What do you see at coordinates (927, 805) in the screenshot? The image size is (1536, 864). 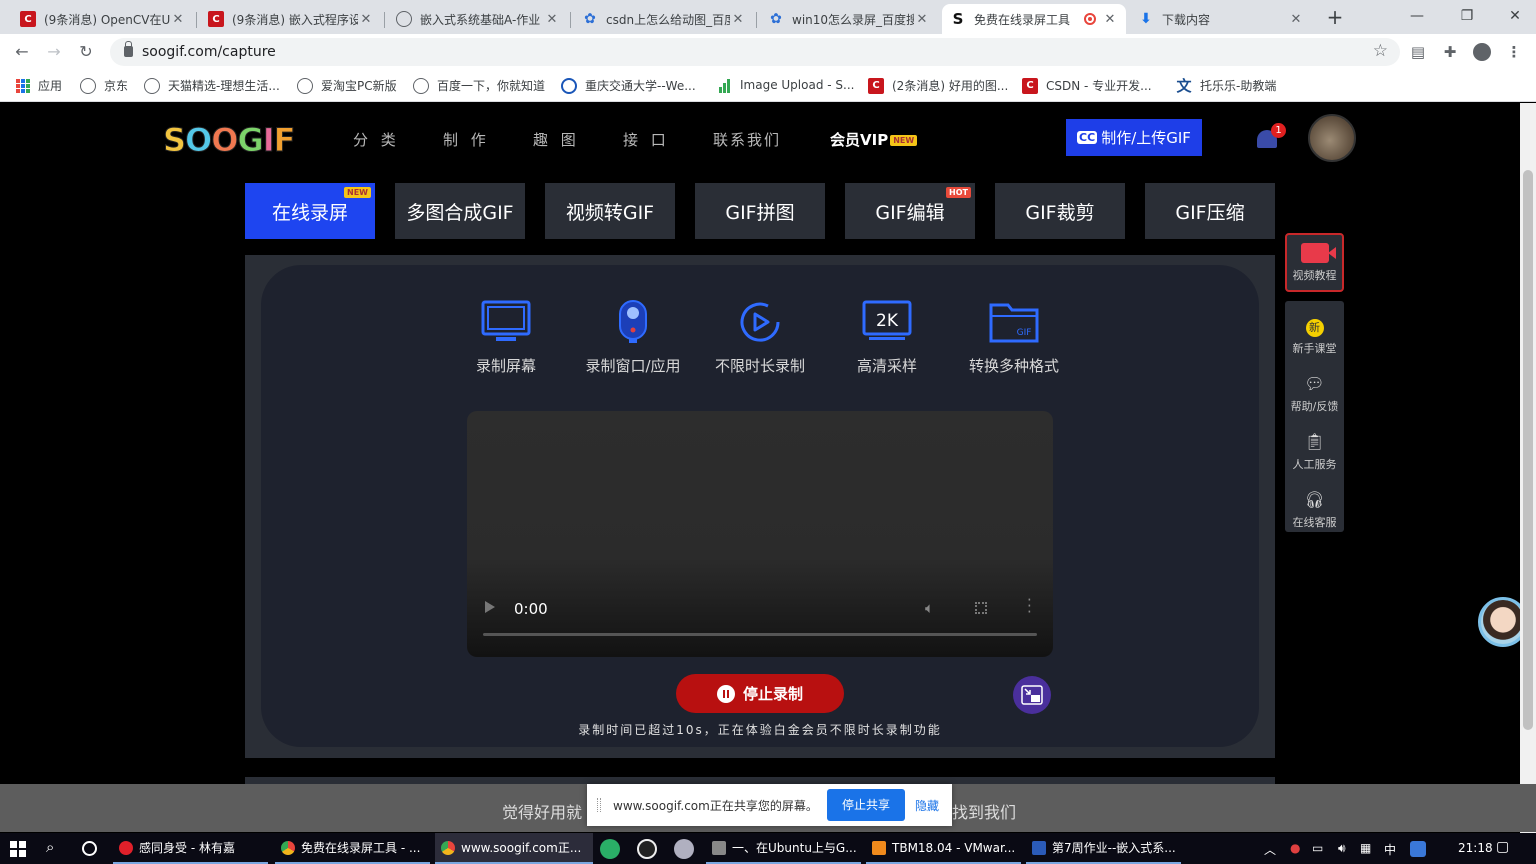 I see `hide-link: 隐藏` at bounding box center [927, 805].